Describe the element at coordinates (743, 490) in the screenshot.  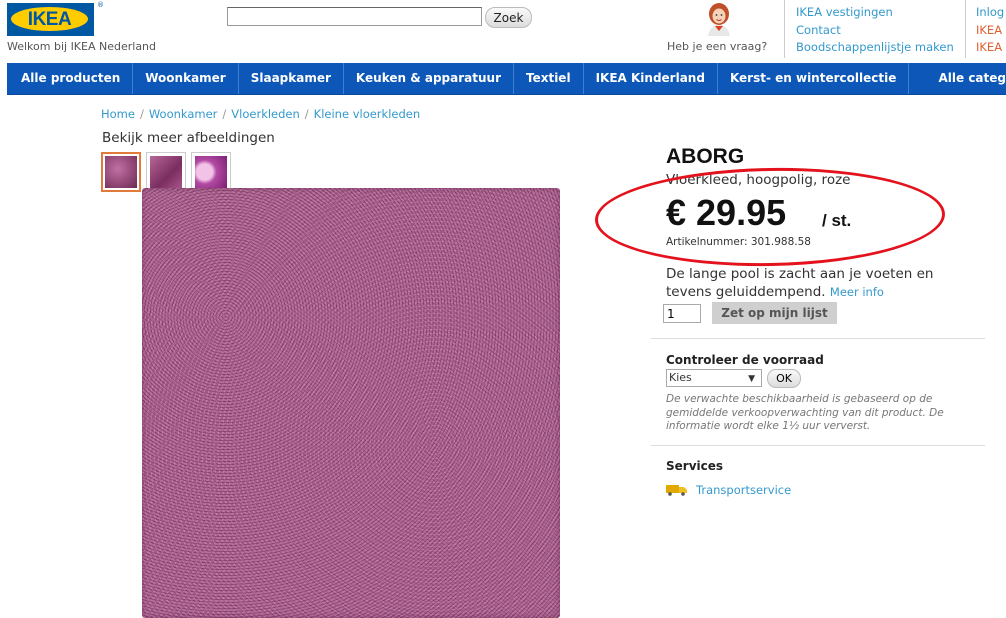
I see `transport-service-link: Transportservice` at that location.